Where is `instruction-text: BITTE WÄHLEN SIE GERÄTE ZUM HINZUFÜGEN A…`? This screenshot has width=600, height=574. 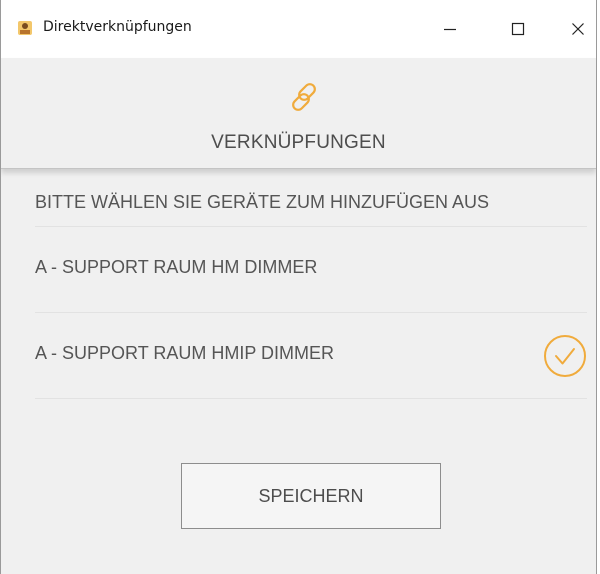
instruction-text: BITTE WÄHLEN SIE GERÄTE ZUM HINZUFÜGEN A… is located at coordinates (262, 202).